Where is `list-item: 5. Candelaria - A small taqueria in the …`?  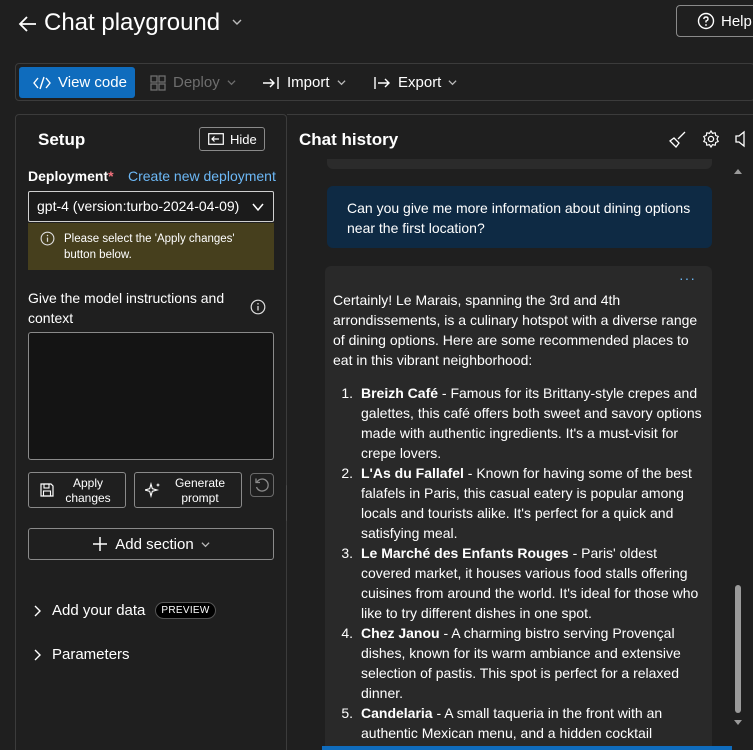 list-item: 5. Candelaria - A small taqueria in the … is located at coordinates (518, 723).